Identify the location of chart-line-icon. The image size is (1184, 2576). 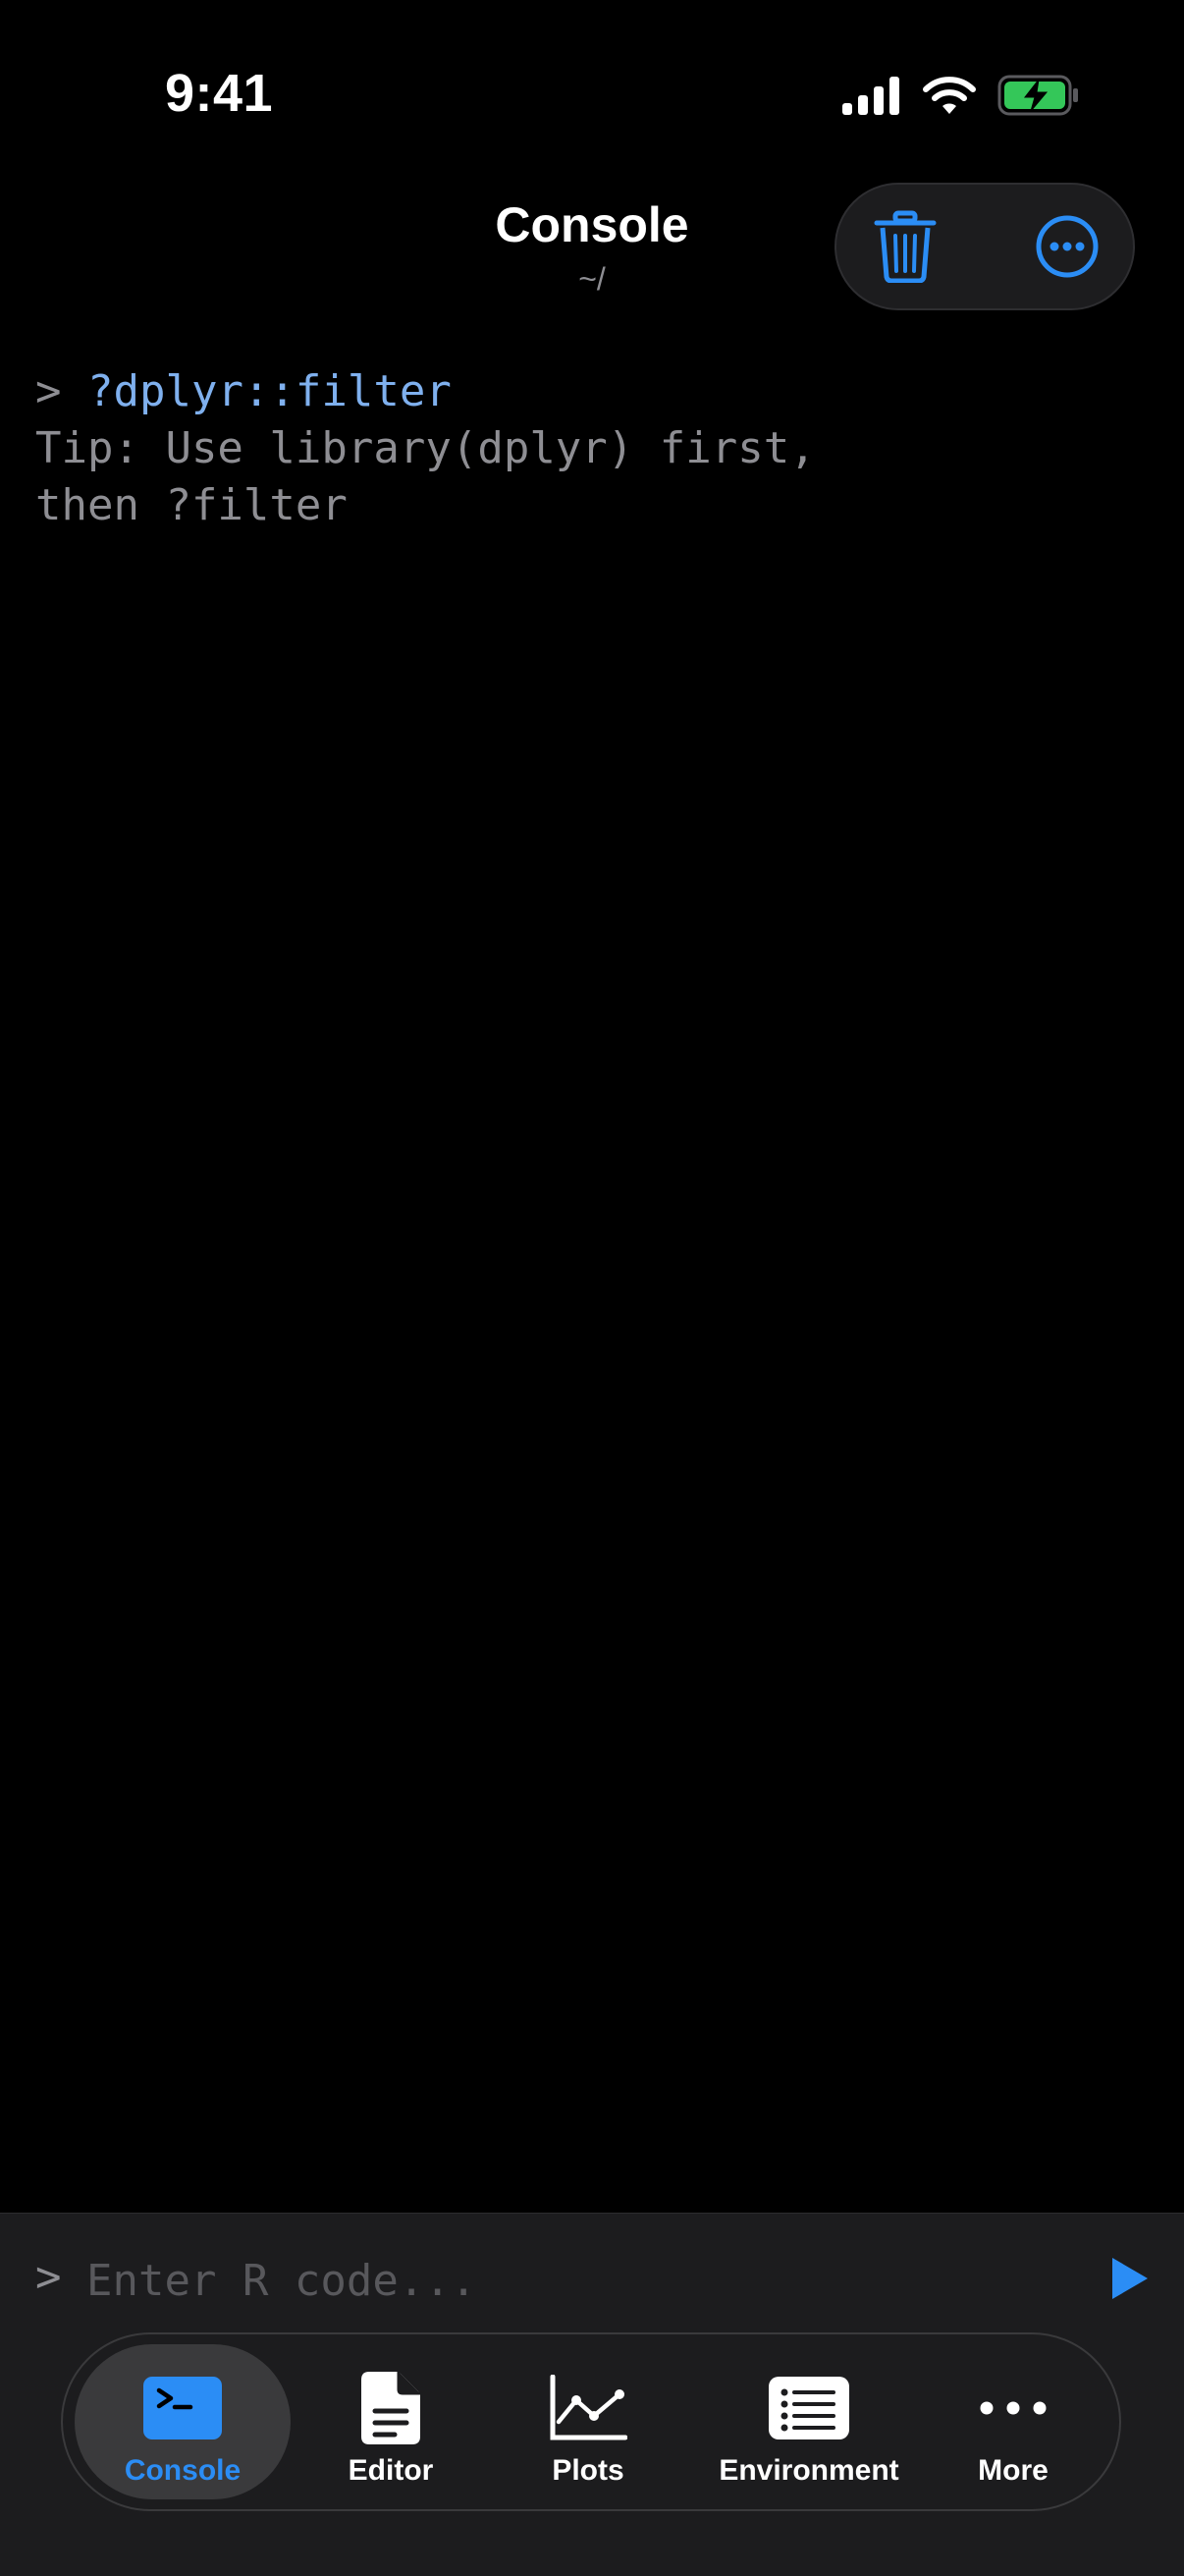
(588, 2408).